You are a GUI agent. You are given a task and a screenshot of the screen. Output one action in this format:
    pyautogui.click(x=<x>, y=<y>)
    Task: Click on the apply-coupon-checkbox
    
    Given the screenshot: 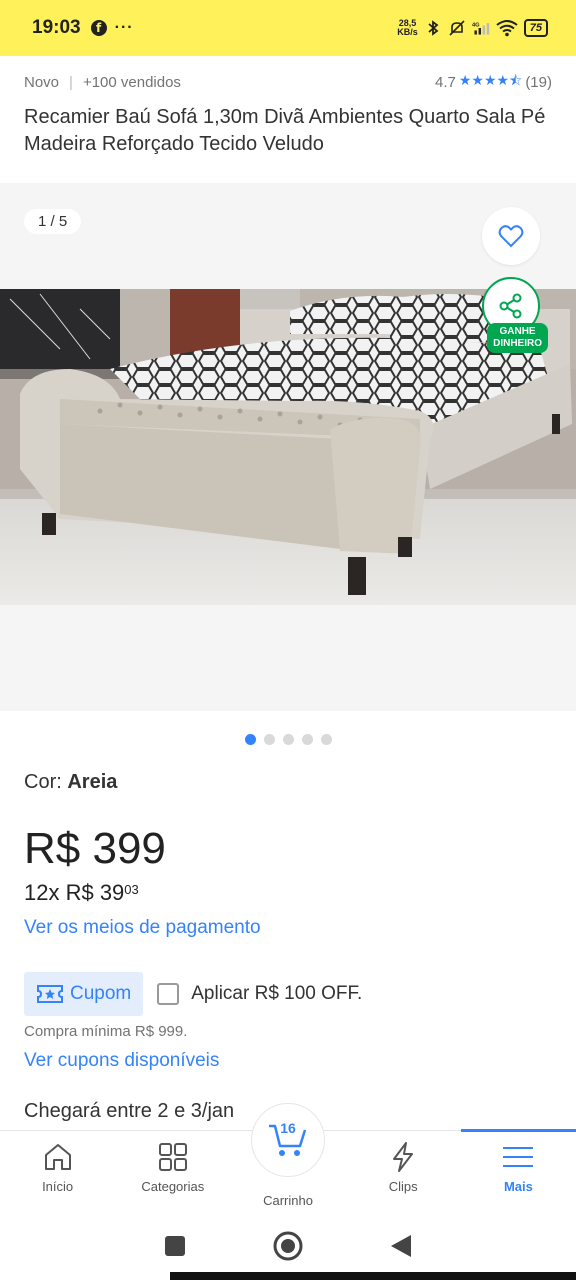 What is the action you would take?
    pyautogui.click(x=168, y=994)
    